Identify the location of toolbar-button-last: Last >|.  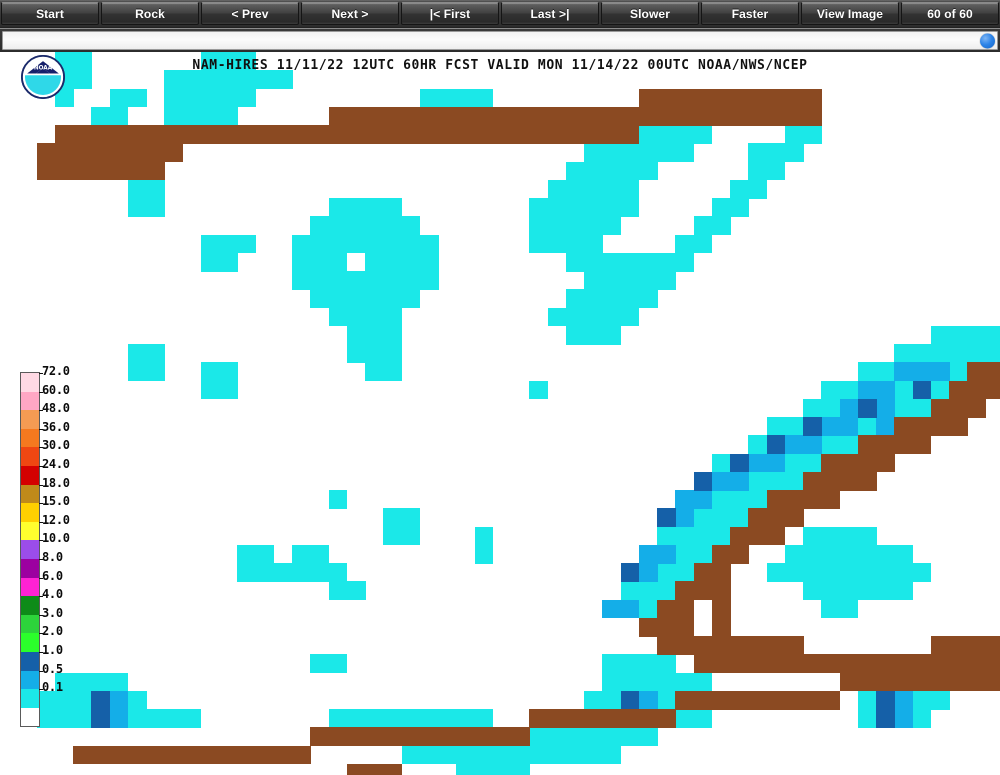
(550, 13).